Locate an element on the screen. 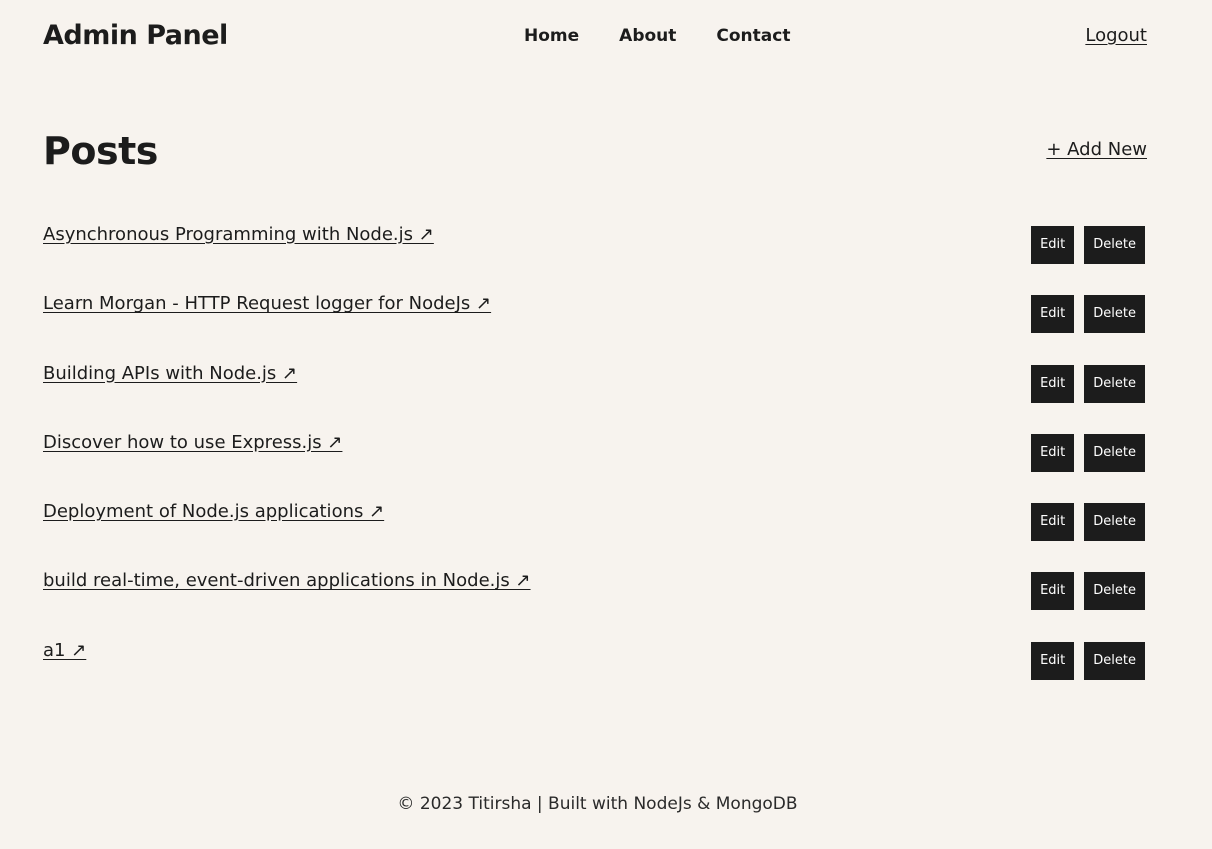 The image size is (1212, 849). logo: Admin Panel is located at coordinates (135, 36).